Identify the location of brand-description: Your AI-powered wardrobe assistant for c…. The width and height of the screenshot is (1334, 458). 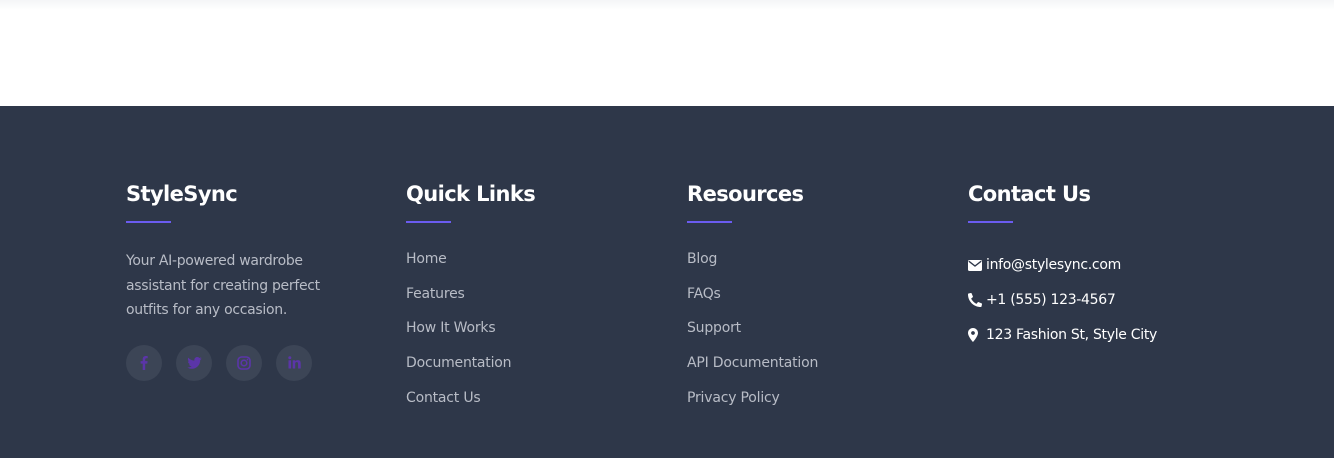
(223, 285).